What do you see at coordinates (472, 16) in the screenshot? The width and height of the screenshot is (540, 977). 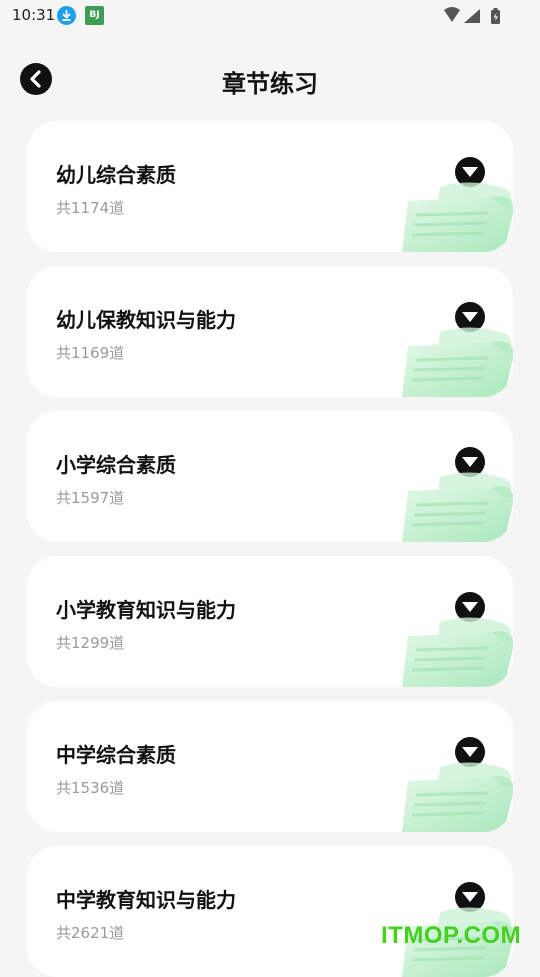 I see `signal-icon` at bounding box center [472, 16].